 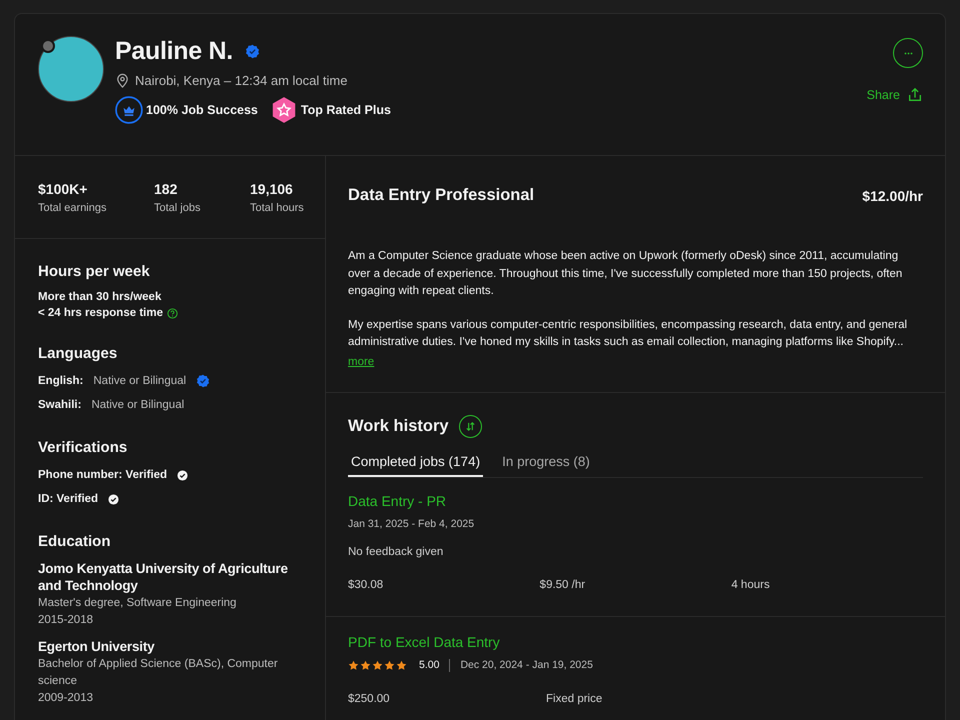 I want to click on crown-icon, so click(x=129, y=110).